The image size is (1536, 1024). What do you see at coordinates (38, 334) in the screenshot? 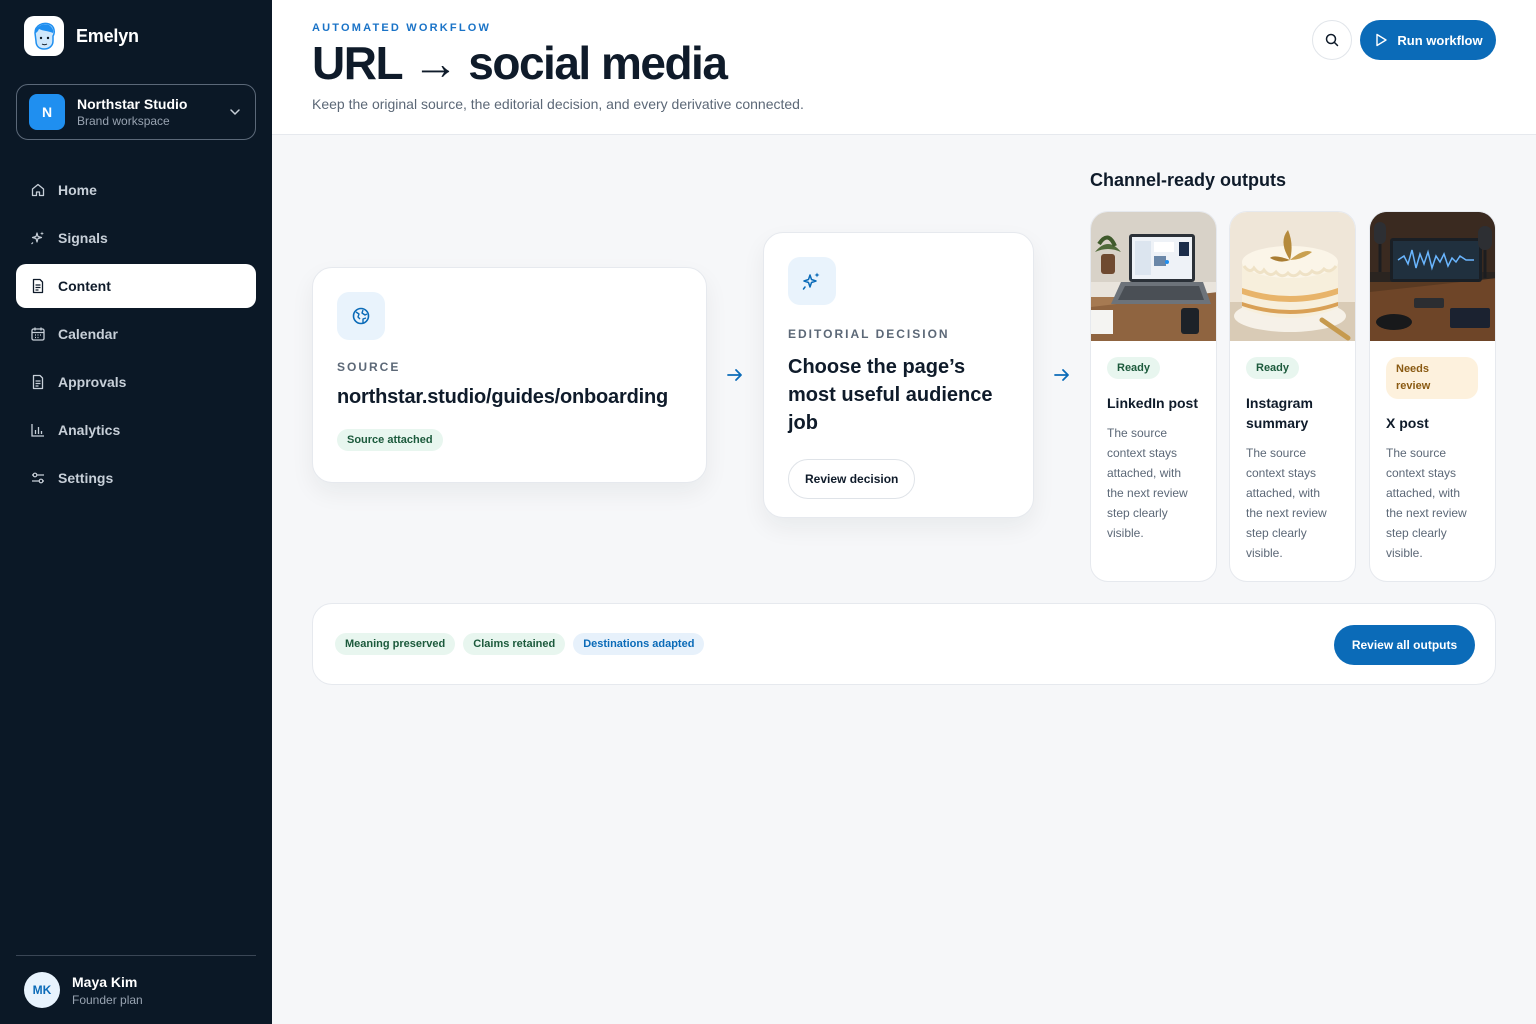
I see `calendar-icon` at bounding box center [38, 334].